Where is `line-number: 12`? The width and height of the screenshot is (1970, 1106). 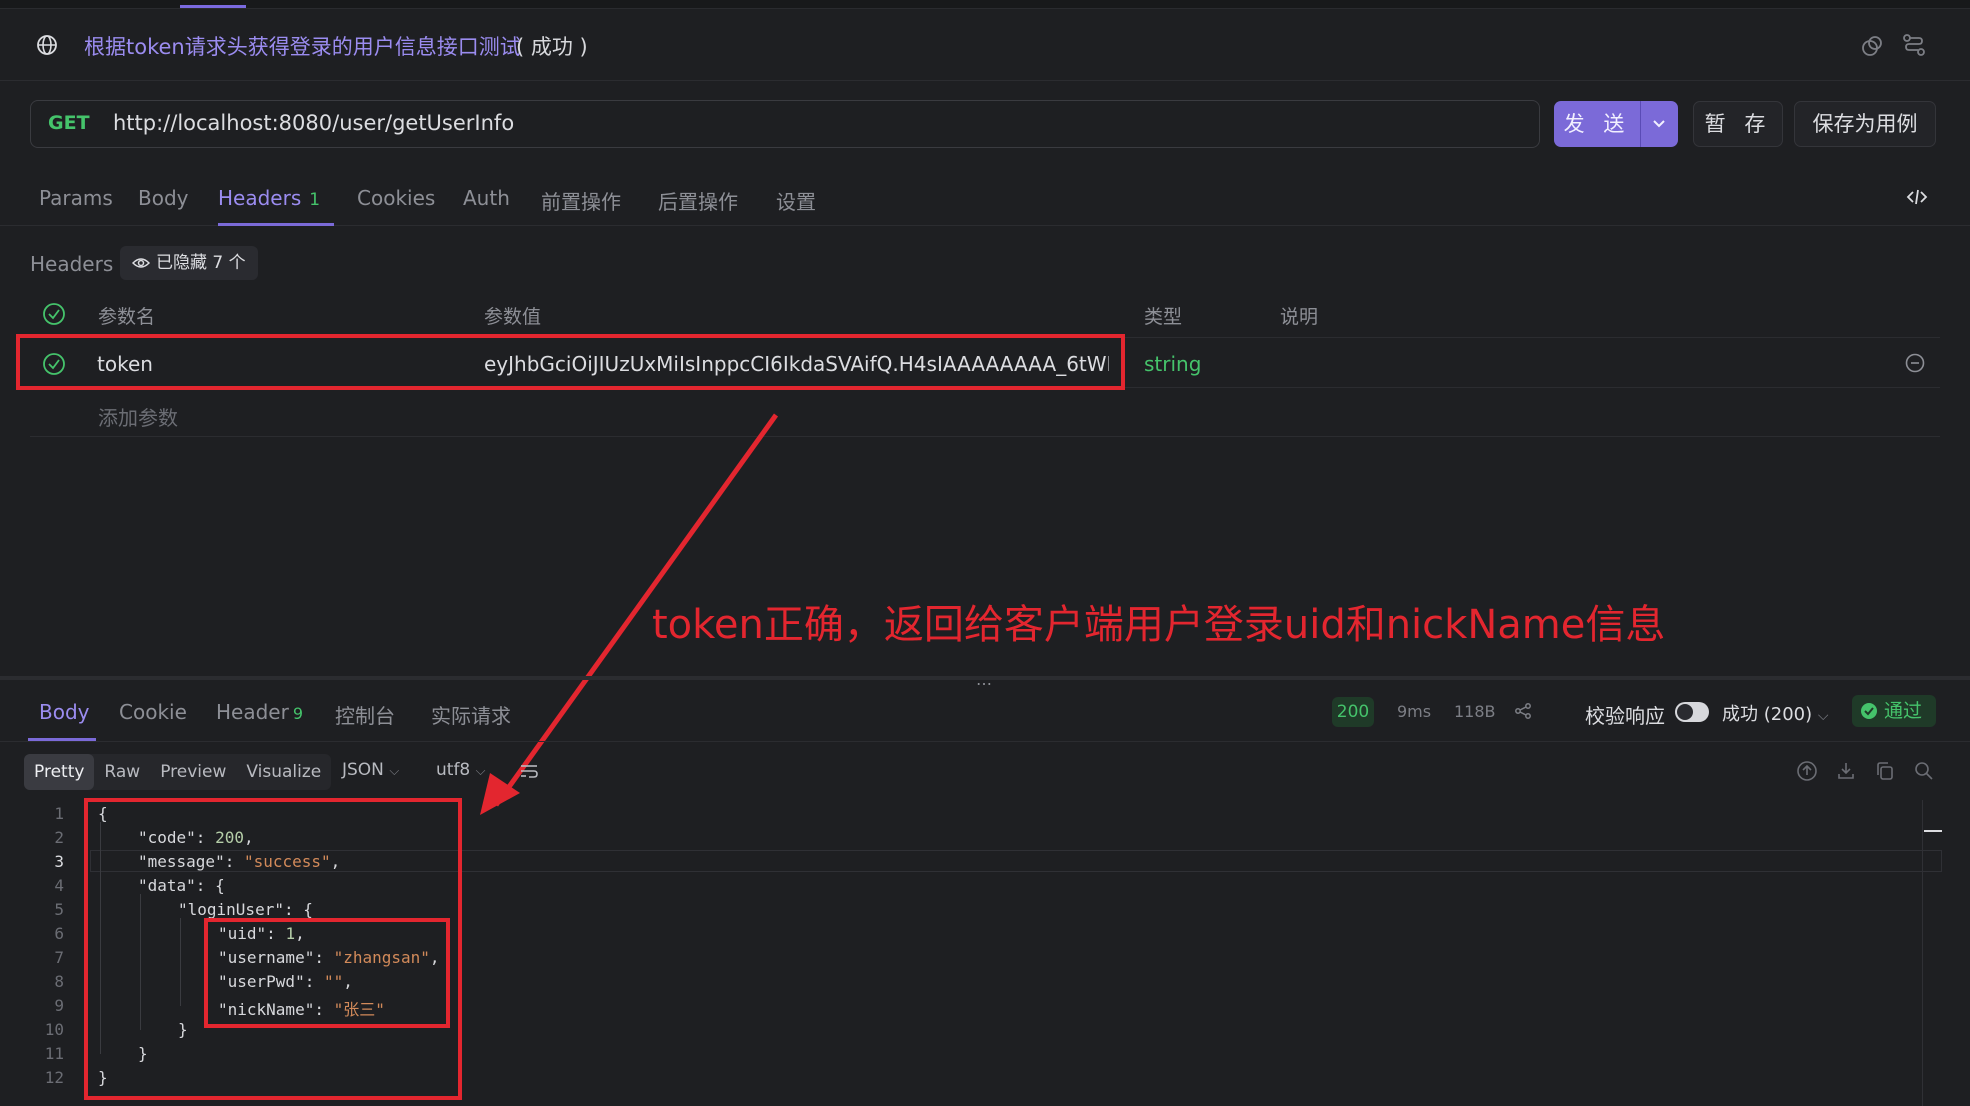
line-number: 12 is located at coordinates (54, 1077).